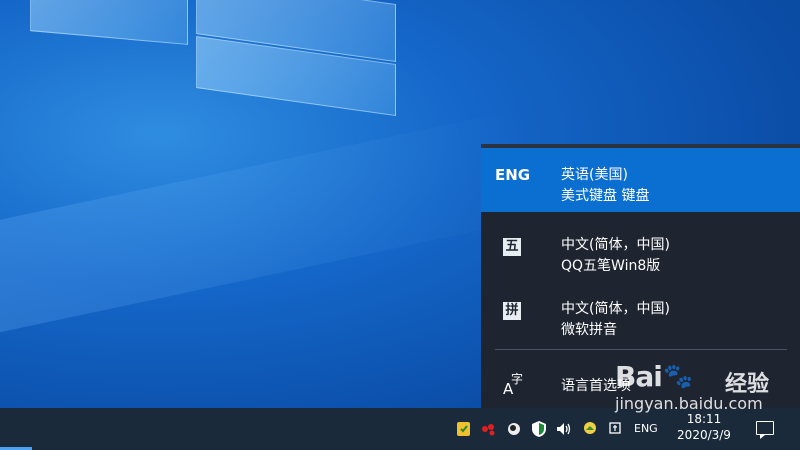  I want to click on input-language-indicator: ENG, so click(646, 428).